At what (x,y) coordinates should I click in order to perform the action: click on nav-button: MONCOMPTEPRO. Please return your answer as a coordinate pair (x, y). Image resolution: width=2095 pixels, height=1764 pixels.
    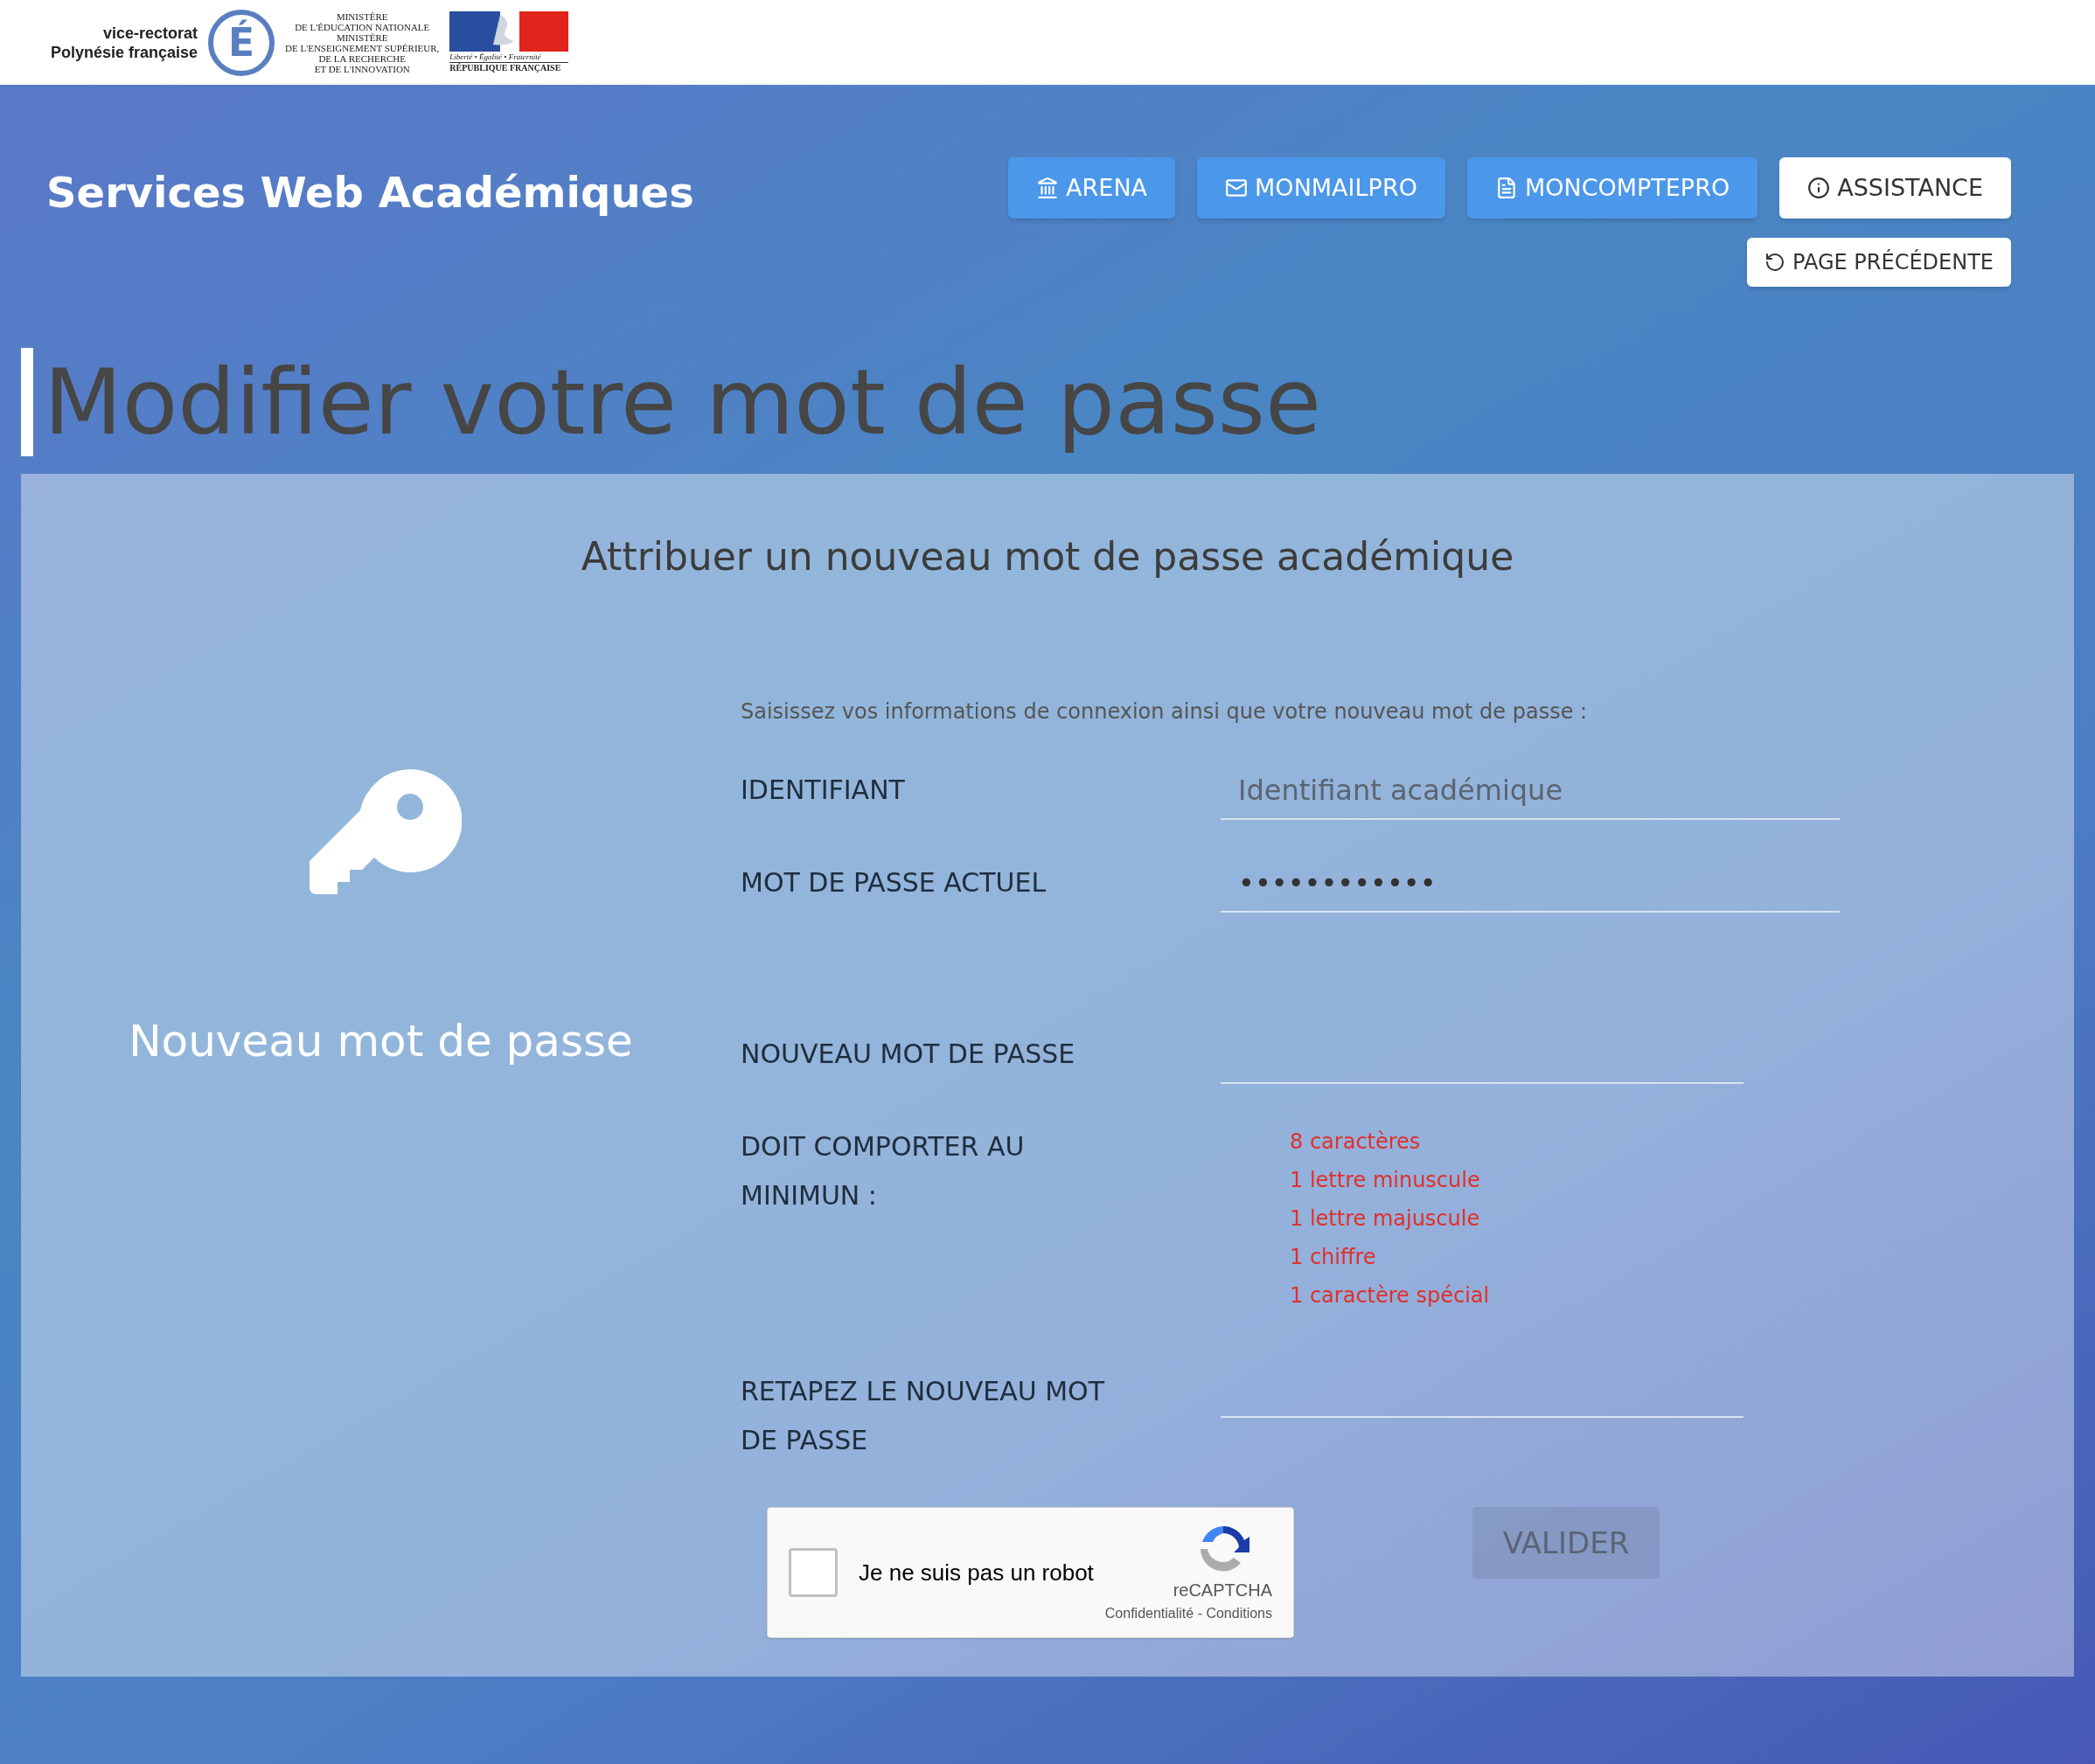
    Looking at the image, I should click on (1612, 188).